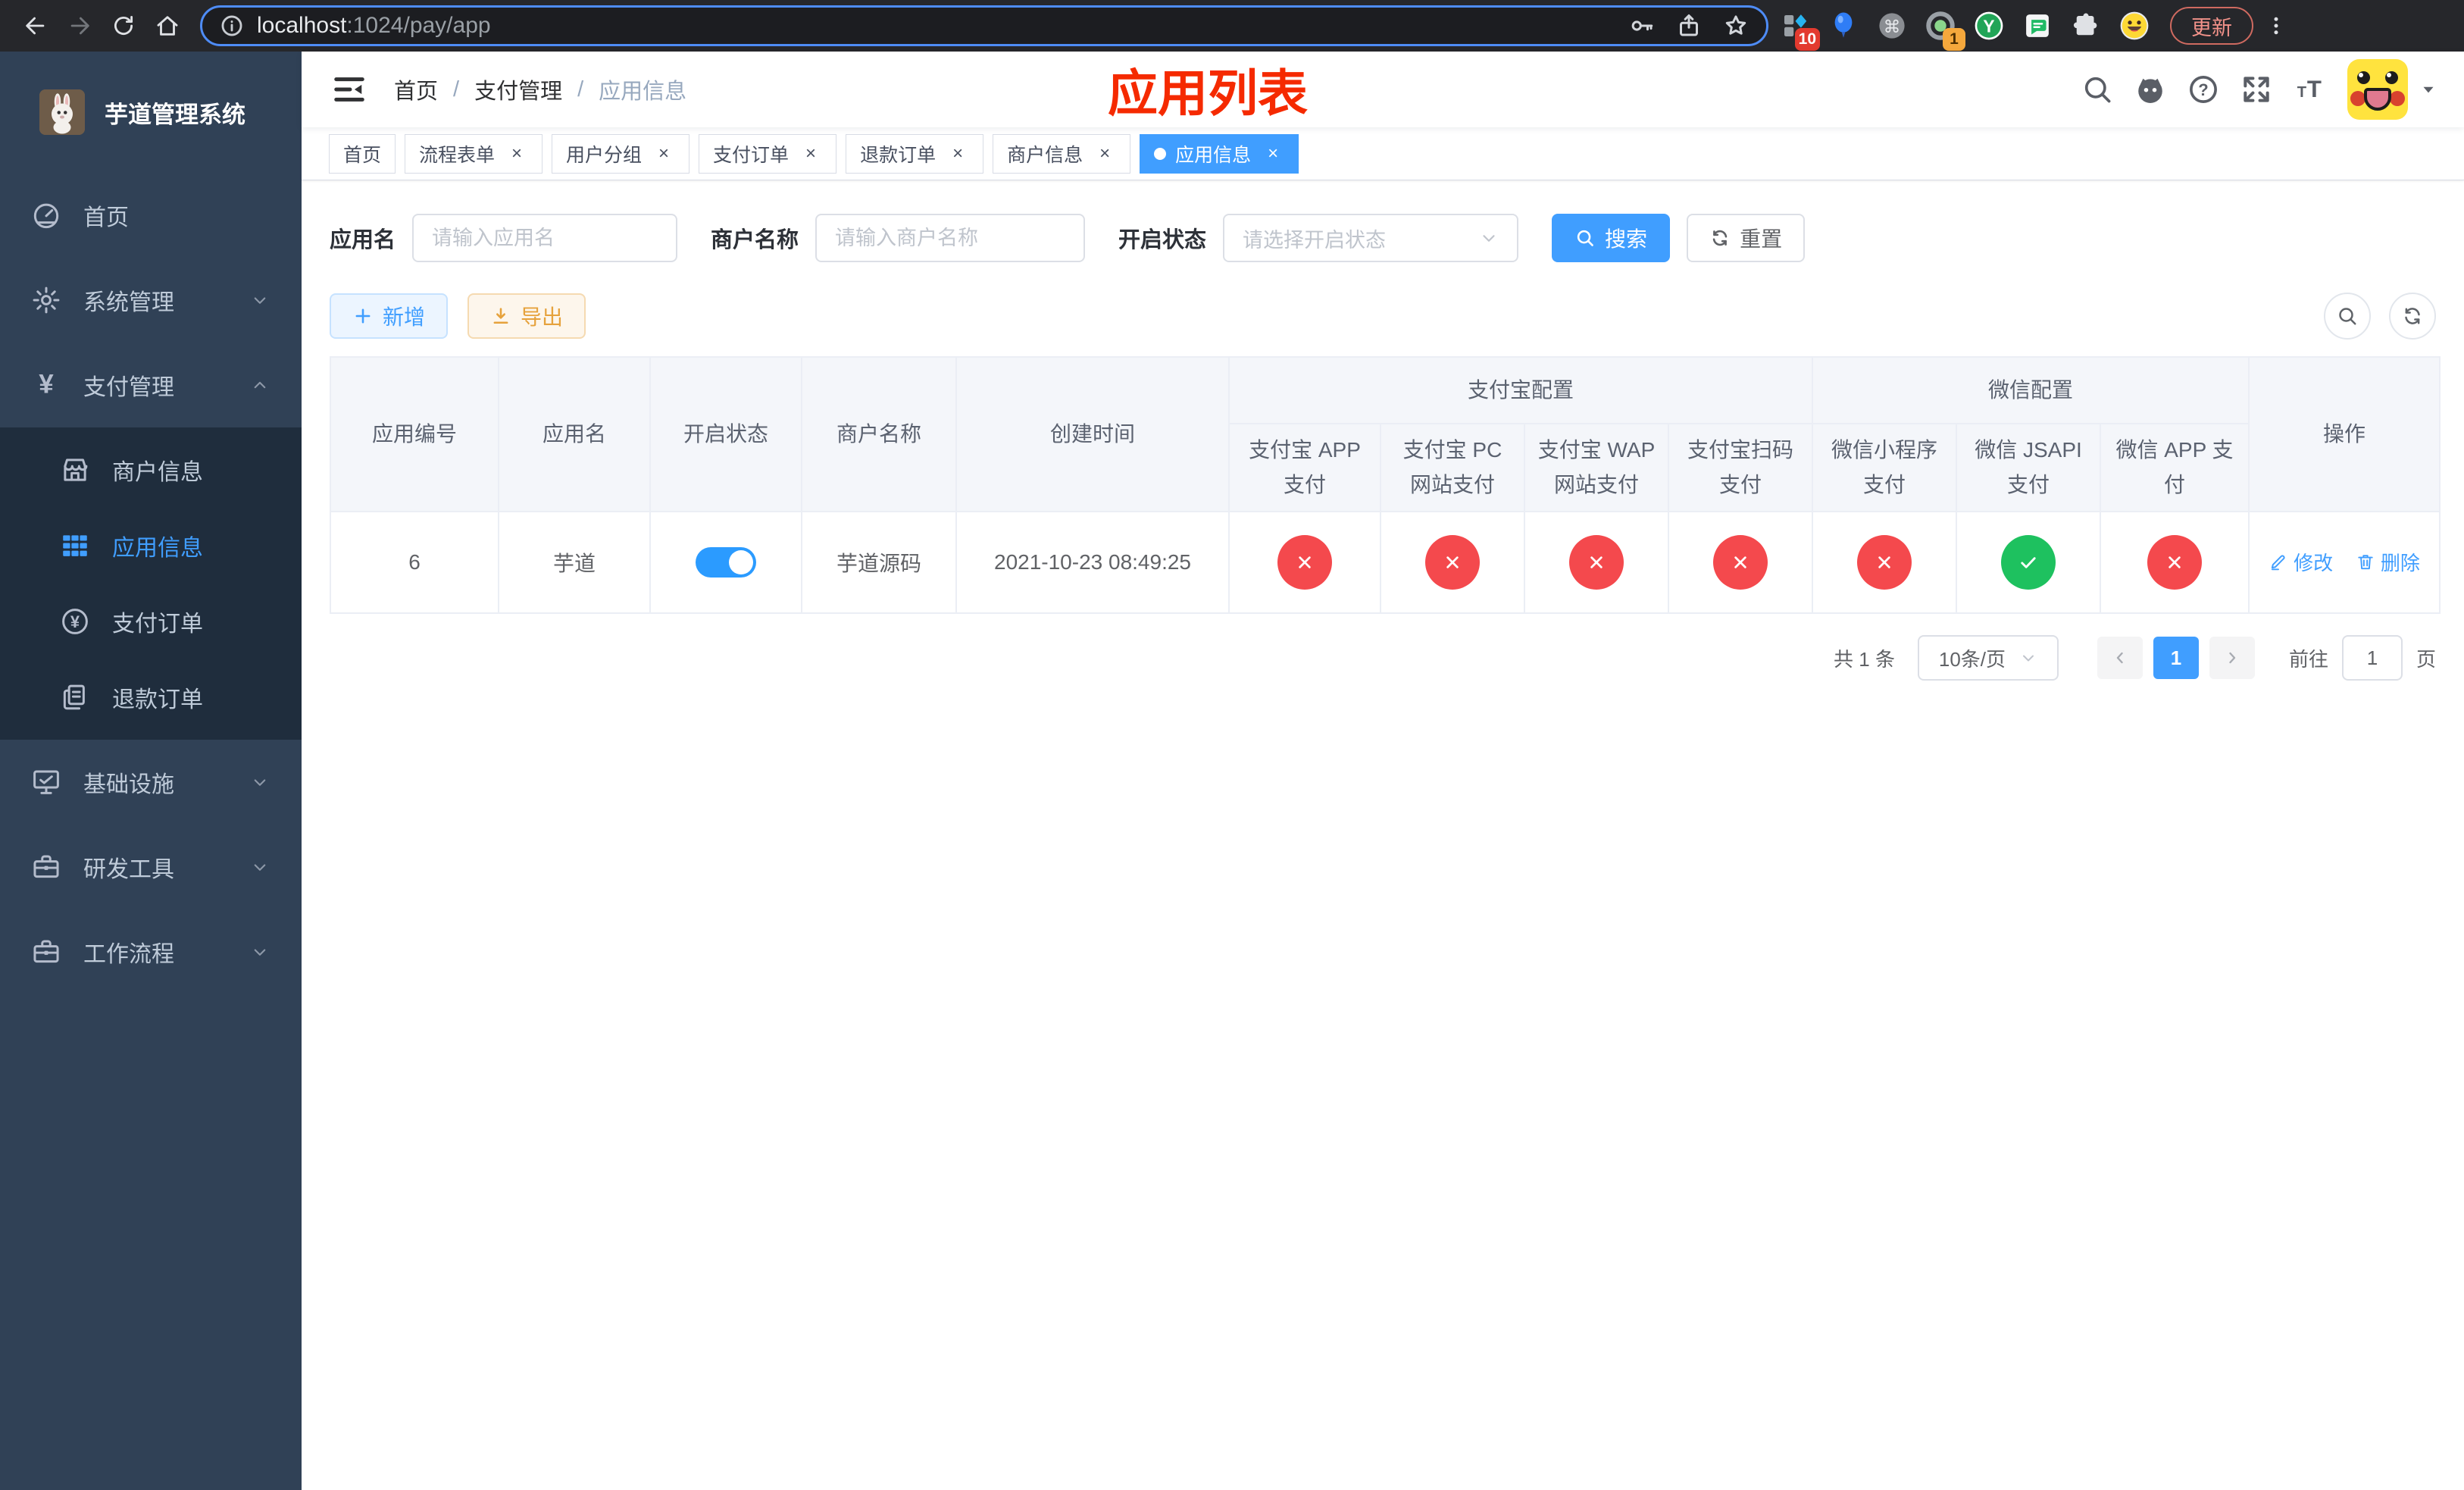  What do you see at coordinates (151, 216) in the screenshot?
I see `sidebar-item-home: 首页` at bounding box center [151, 216].